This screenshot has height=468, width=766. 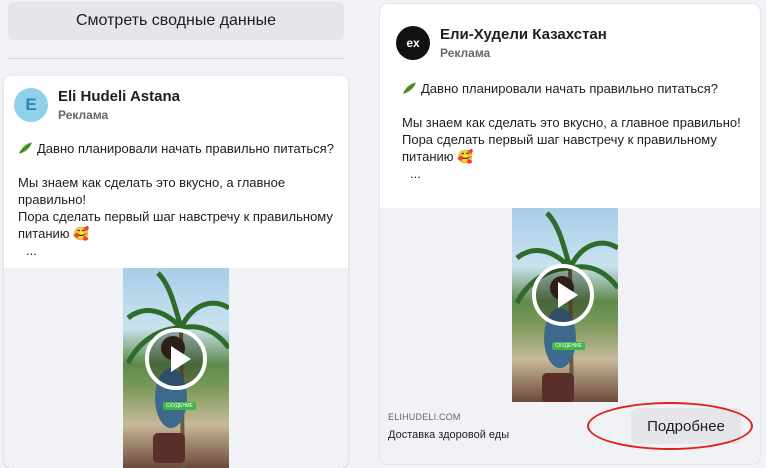 What do you see at coordinates (449, 435) in the screenshot?
I see `link-title: Доставка здоровой еды` at bounding box center [449, 435].